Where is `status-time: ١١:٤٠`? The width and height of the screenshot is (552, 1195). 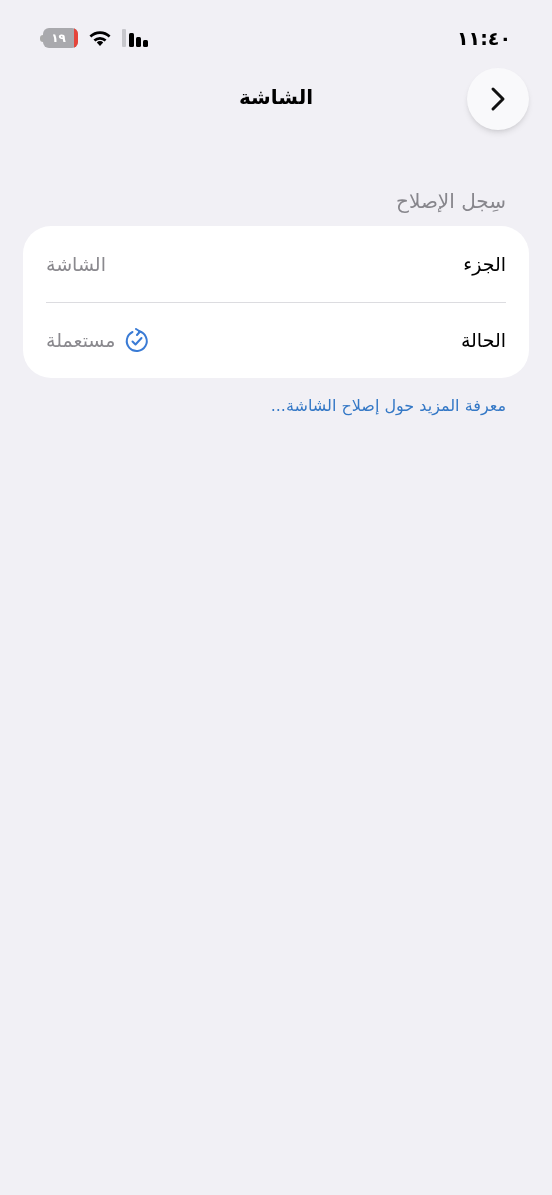 status-time: ١١:٤٠ is located at coordinates (484, 38).